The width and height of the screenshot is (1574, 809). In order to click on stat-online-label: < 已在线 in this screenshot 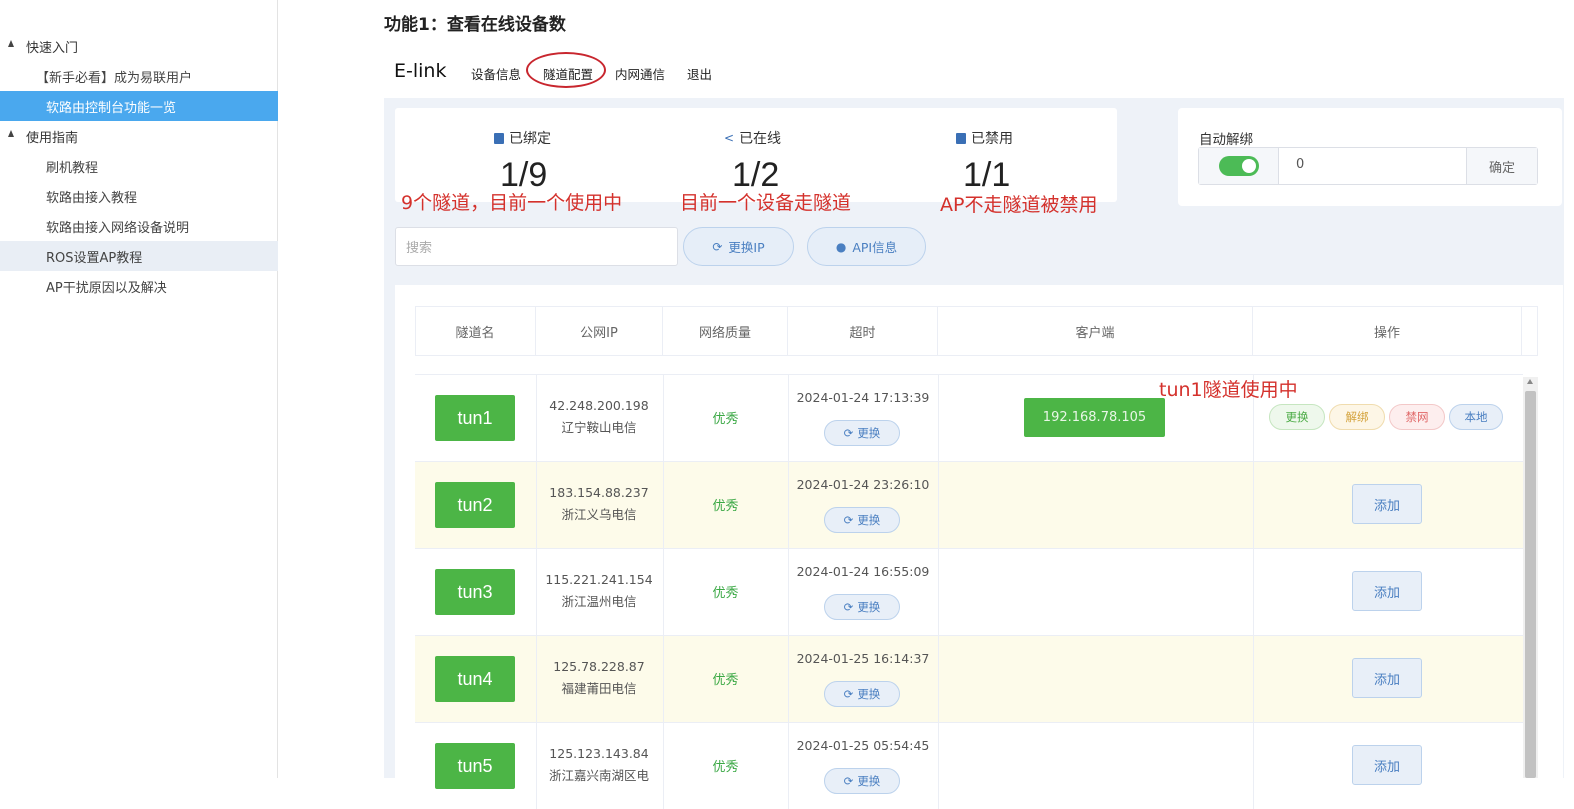, I will do `click(752, 138)`.